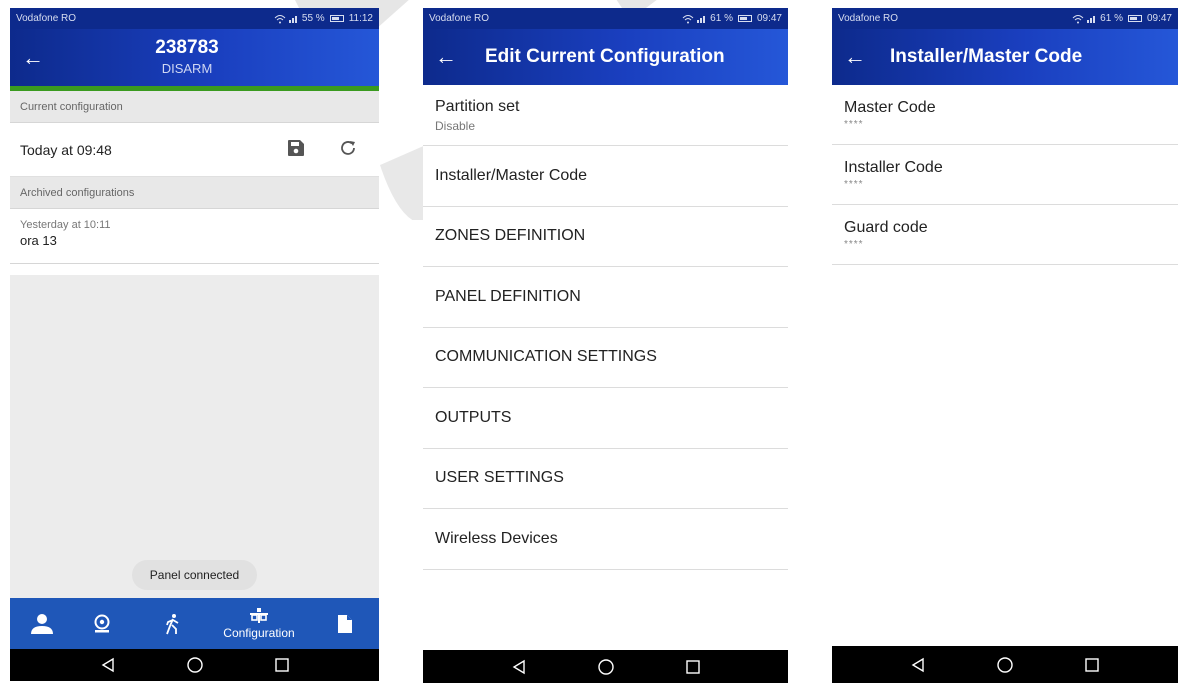 The height and width of the screenshot is (685, 1178). I want to click on guard-code-item: Guard code ****, so click(1005, 235).